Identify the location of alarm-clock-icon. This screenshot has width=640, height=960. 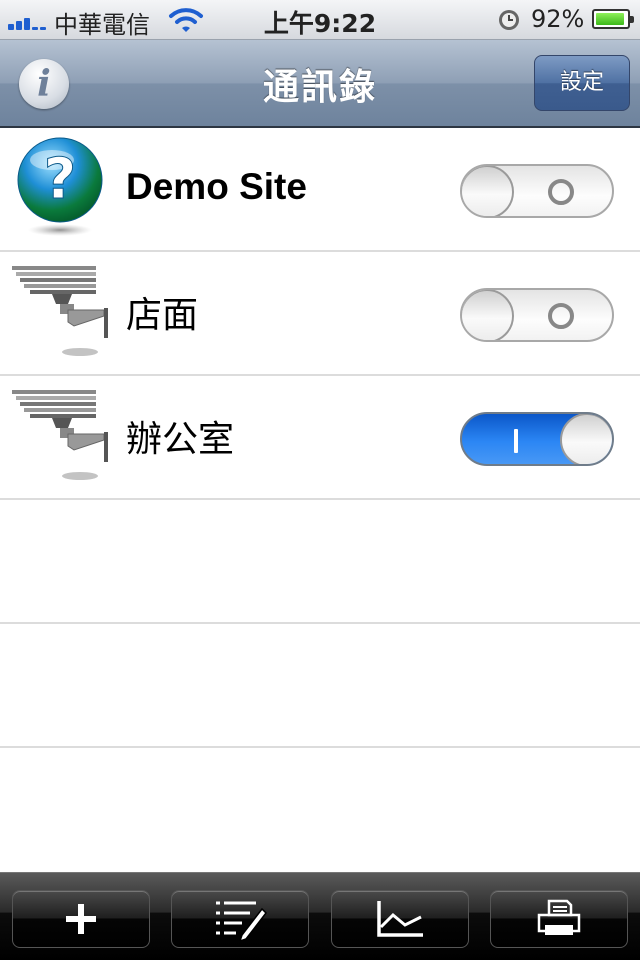
(509, 20).